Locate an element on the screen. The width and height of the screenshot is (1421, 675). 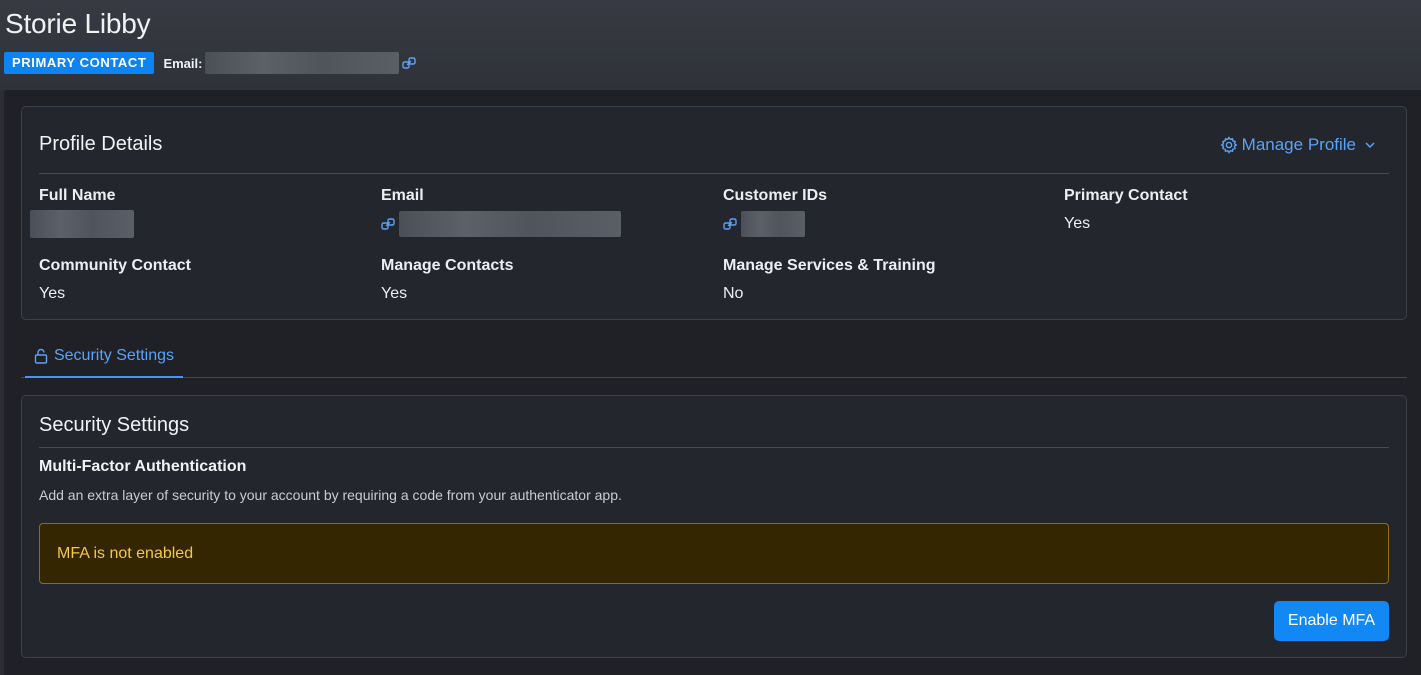
field-value: No is located at coordinates (733, 293).